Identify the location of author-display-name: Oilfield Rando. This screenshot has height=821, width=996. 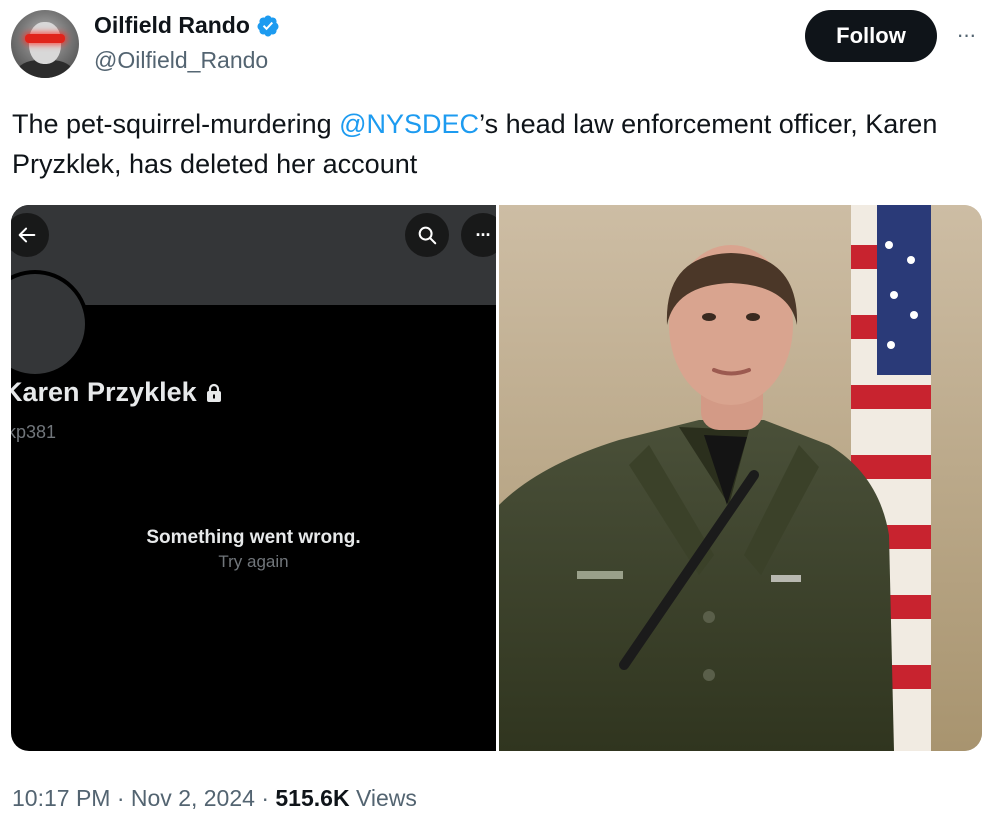
(172, 25).